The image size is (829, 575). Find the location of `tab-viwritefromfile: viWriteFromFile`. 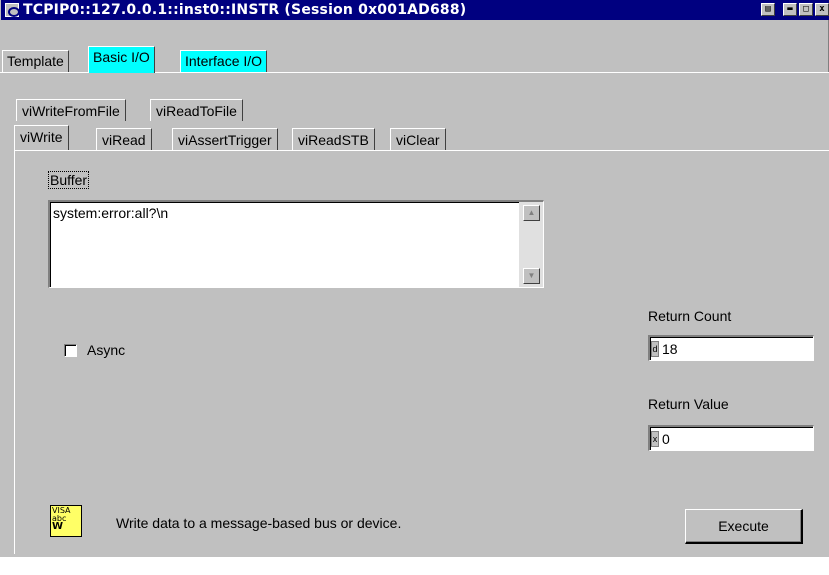

tab-viwritefromfile: viWriteFromFile is located at coordinates (71, 110).